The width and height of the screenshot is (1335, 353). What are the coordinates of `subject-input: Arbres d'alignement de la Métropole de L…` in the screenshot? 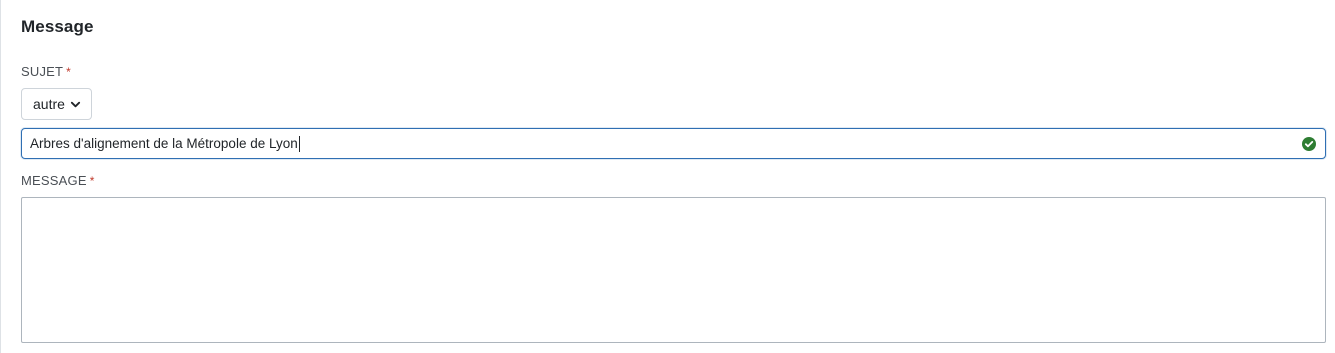 It's located at (673, 143).